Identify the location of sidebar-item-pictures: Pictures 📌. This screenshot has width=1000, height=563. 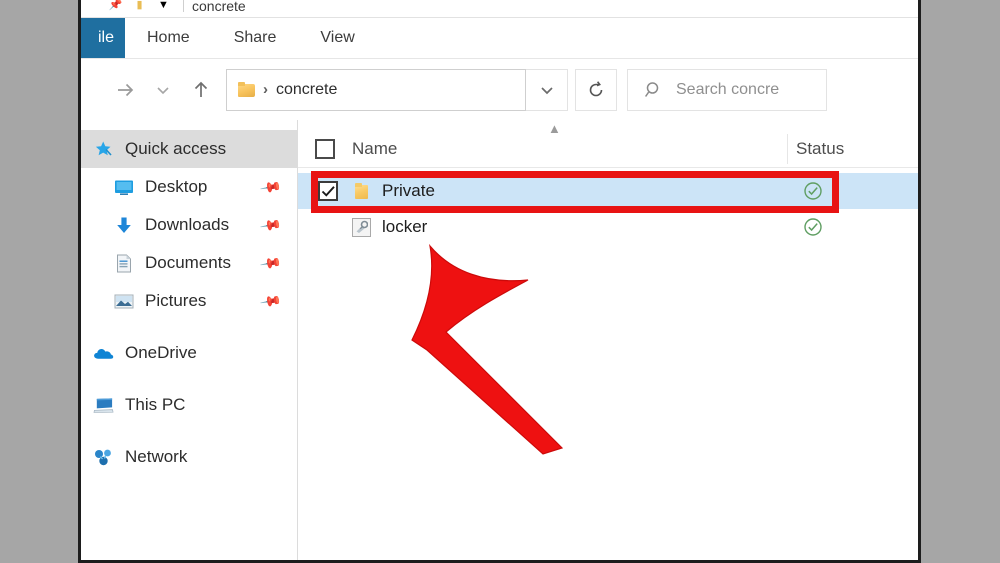
(189, 301).